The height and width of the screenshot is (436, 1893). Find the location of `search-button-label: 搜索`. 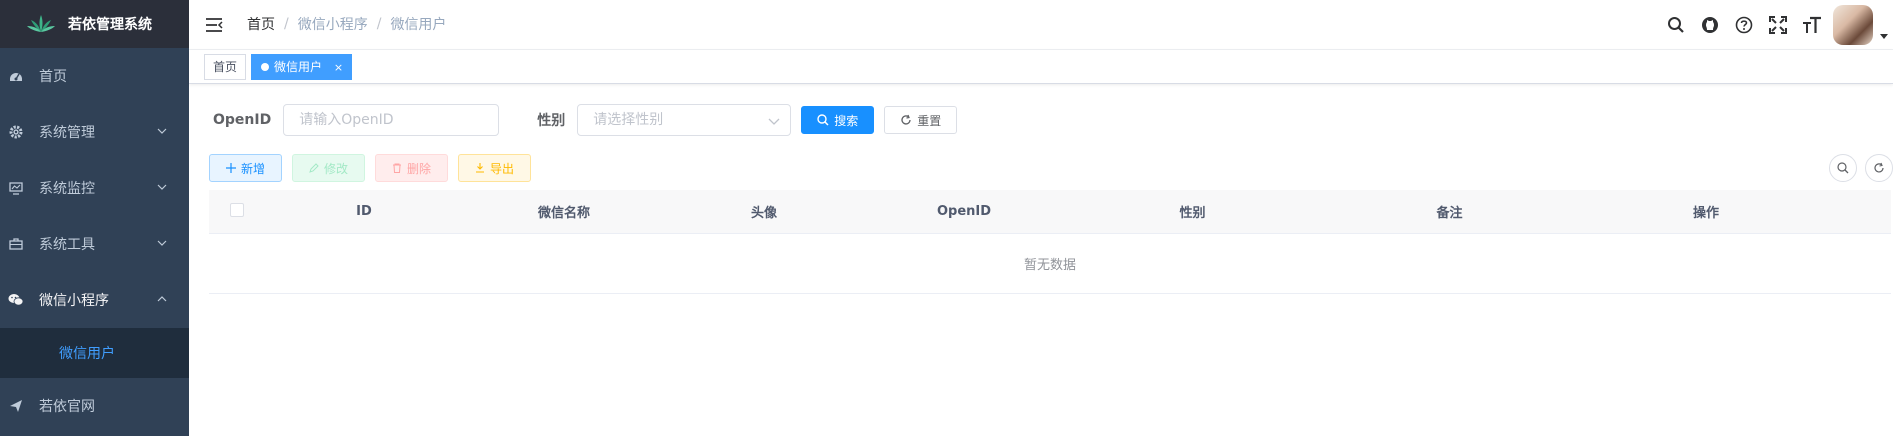

search-button-label: 搜索 is located at coordinates (846, 120).